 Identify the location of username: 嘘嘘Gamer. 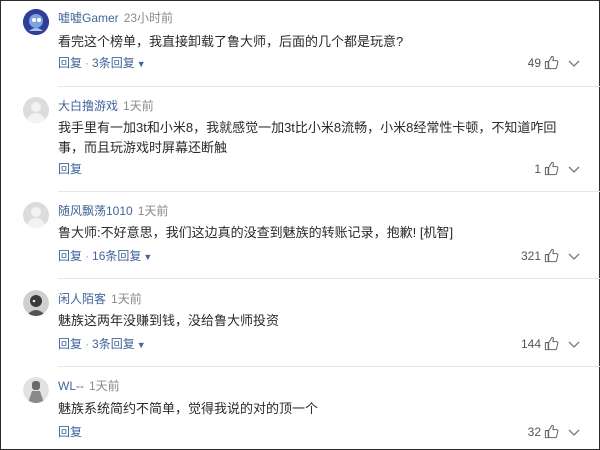
(88, 18).